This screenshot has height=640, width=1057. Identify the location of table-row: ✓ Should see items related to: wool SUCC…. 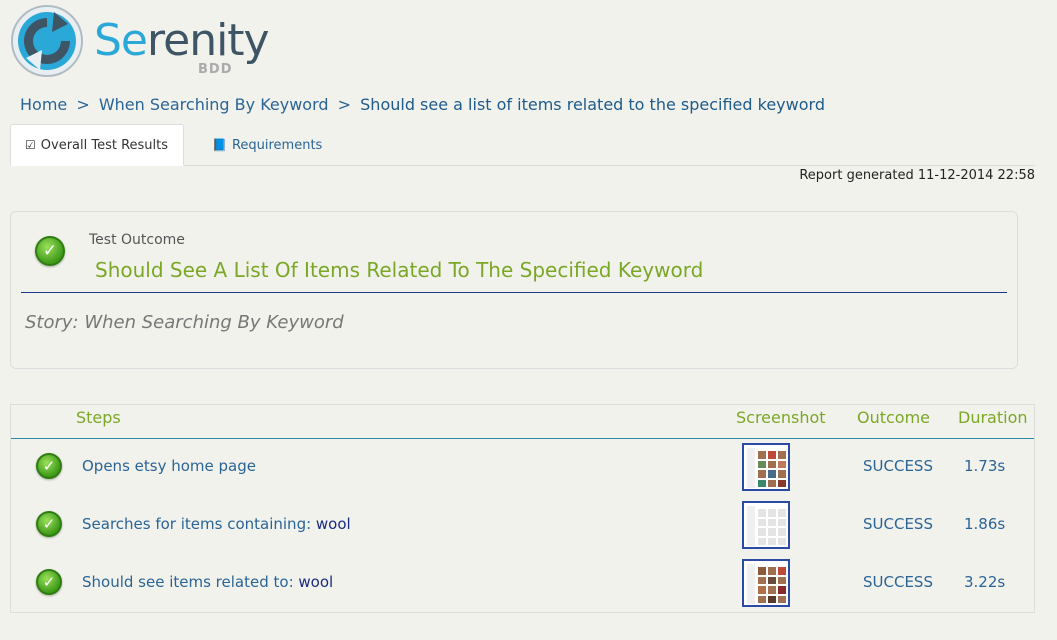
(522, 584).